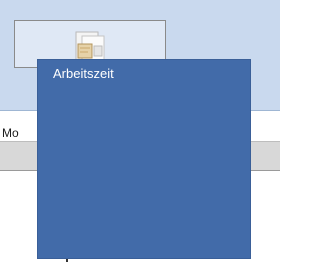 This screenshot has height=266, width=320. What do you see at coordinates (10, 133) in the screenshot?
I see `tab-label-partial: Mo` at bounding box center [10, 133].